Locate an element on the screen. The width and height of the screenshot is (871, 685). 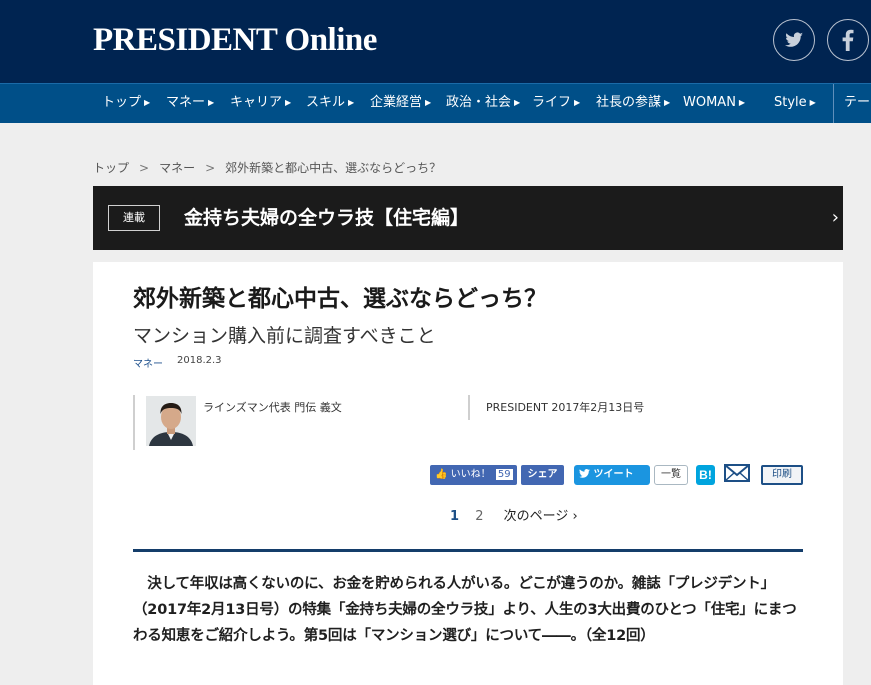
site-header: PRESIDENT Online is located at coordinates (435, 41).